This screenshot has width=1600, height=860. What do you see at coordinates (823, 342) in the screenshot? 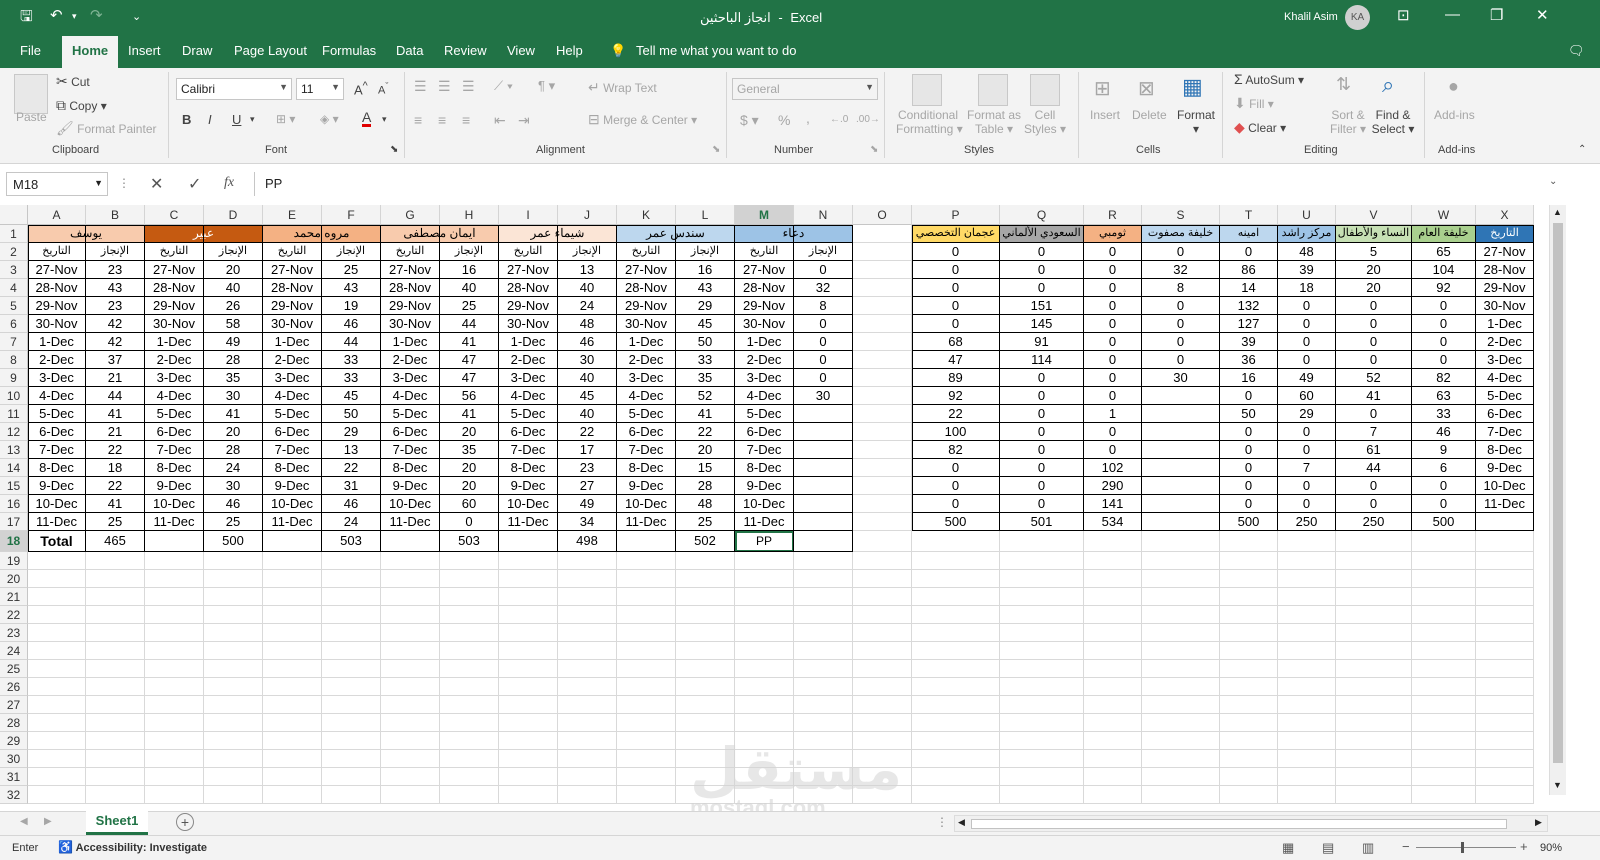
I see `achievement-cell: 0` at bounding box center [823, 342].